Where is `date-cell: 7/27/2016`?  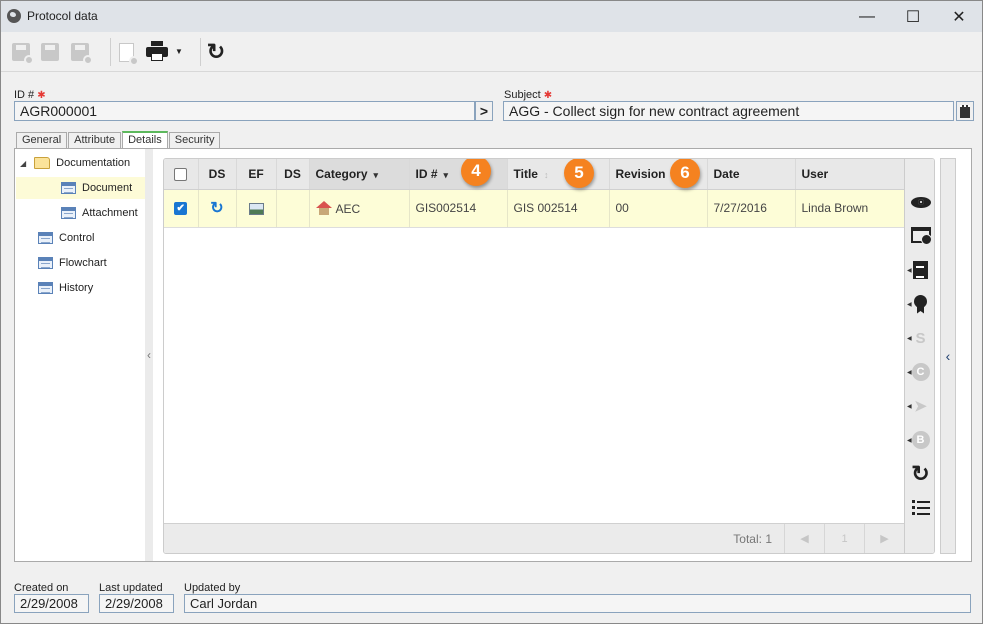
date-cell: 7/27/2016 is located at coordinates (751, 208).